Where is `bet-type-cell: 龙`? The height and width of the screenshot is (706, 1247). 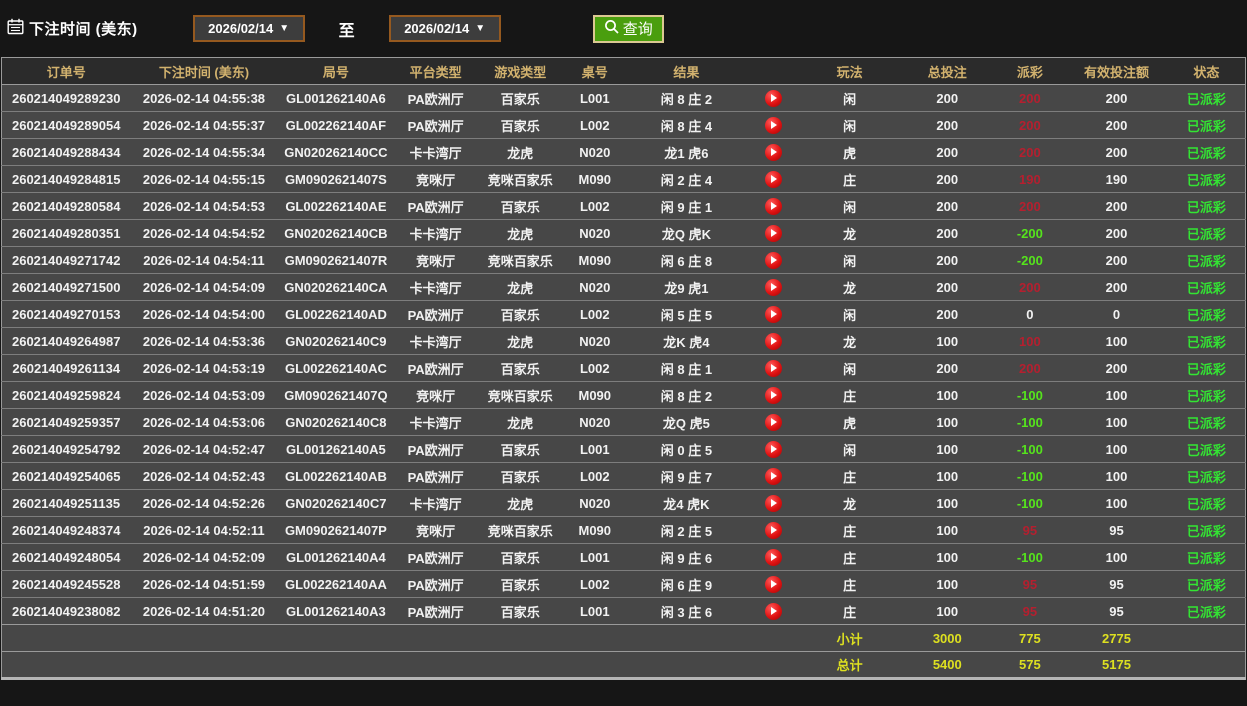
bet-type-cell: 龙 is located at coordinates (849, 233).